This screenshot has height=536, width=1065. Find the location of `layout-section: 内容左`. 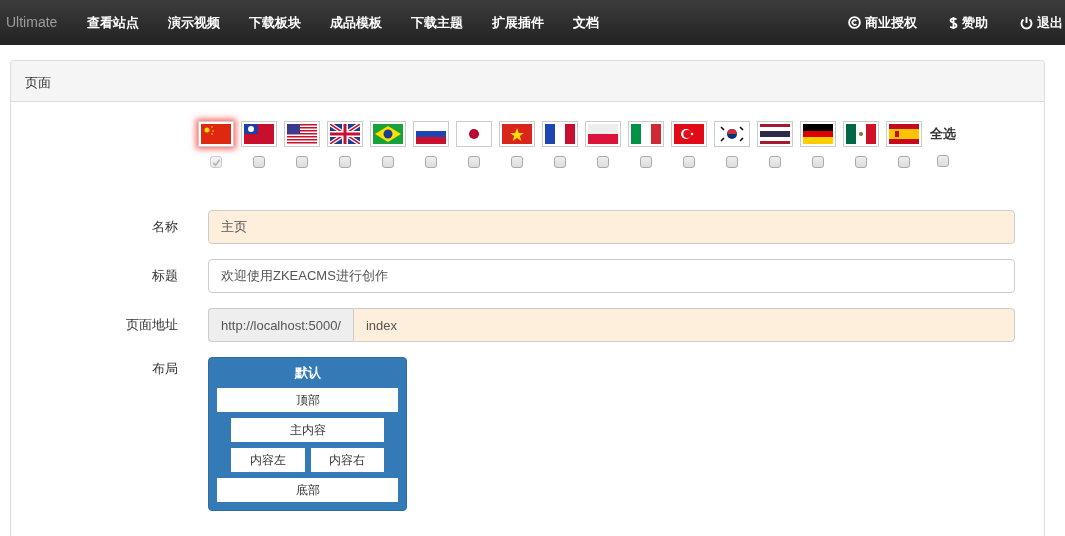

layout-section: 内容左 is located at coordinates (268, 460).